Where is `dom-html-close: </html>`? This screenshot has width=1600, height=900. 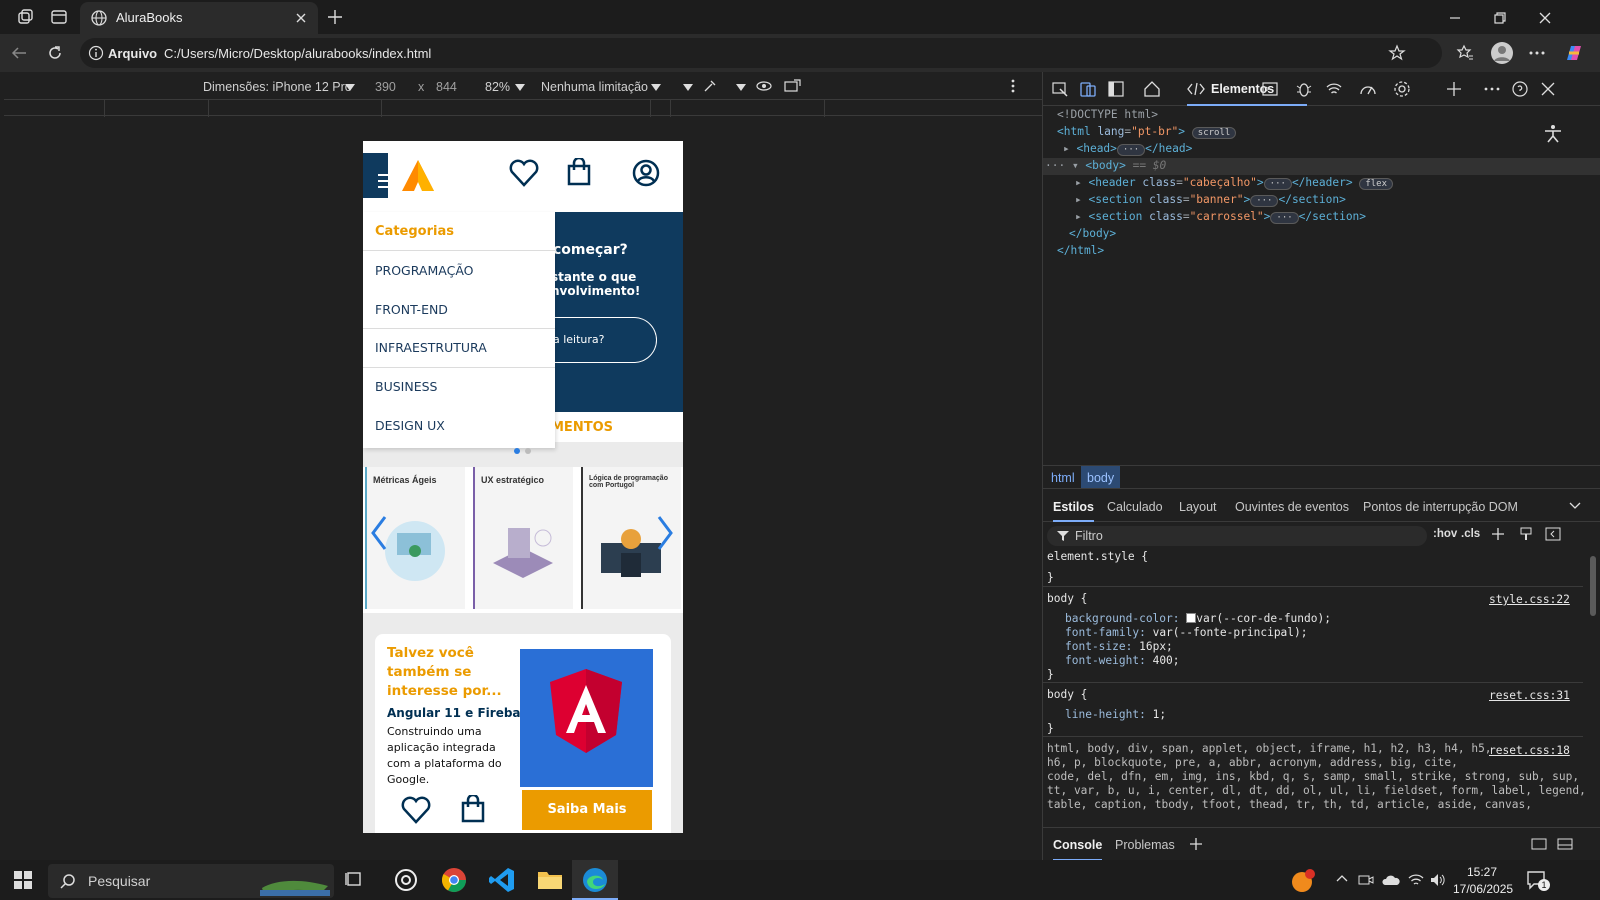
dom-html-close: </html> is located at coordinates (1080, 250).